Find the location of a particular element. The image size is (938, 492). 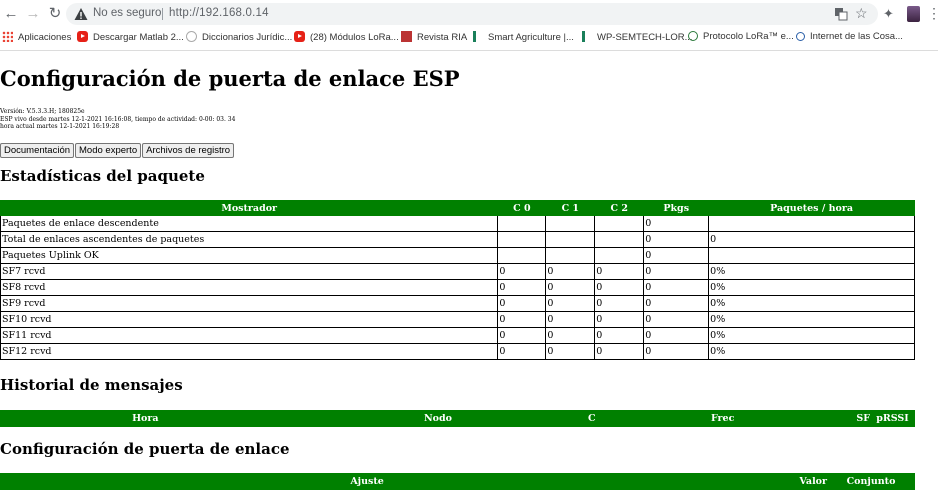

table-row: Paquetes de enlace descendente 0 is located at coordinates (457, 223).